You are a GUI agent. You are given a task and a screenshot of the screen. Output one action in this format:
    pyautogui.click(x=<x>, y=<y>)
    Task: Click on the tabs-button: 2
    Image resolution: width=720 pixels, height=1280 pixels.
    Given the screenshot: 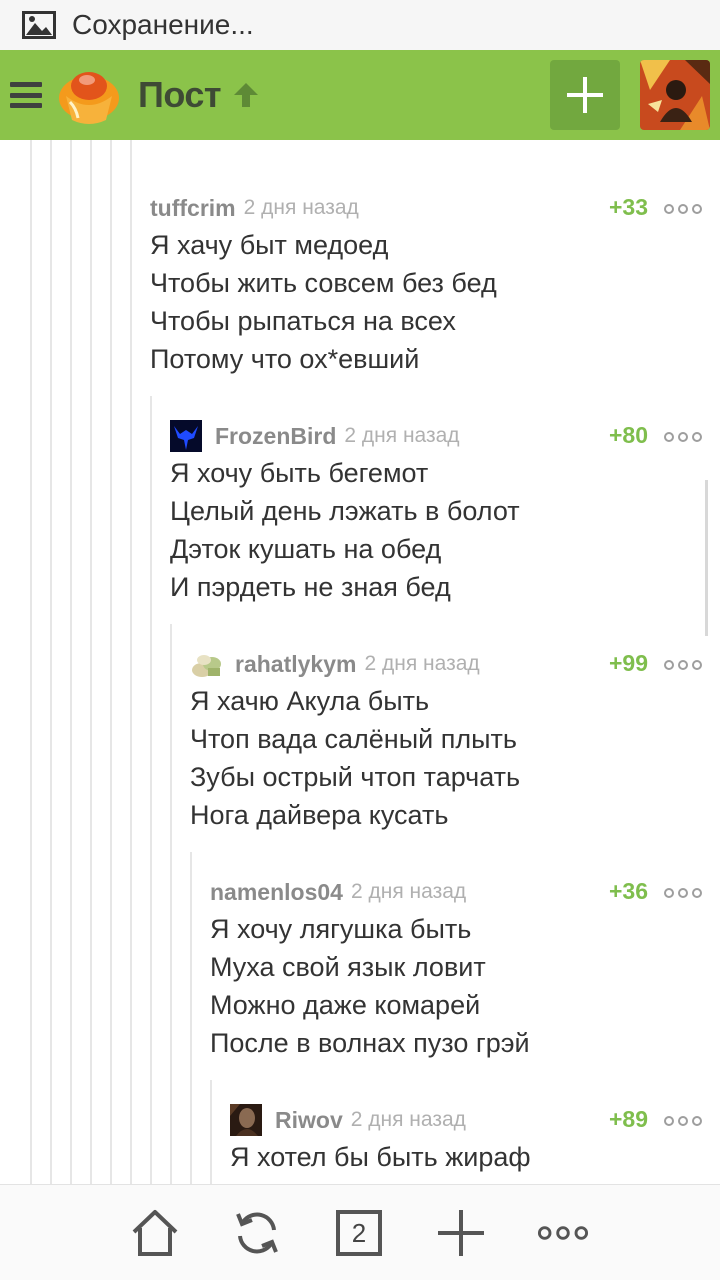 What is the action you would take?
    pyautogui.click(x=359, y=1233)
    